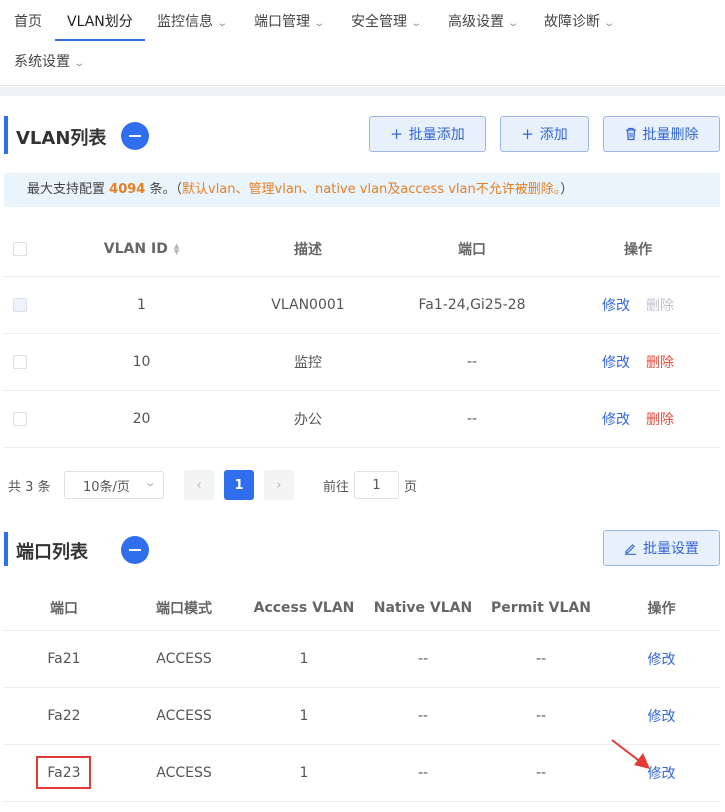 The width and height of the screenshot is (725, 812). I want to click on nav-item-label: 高级设置, so click(476, 22).